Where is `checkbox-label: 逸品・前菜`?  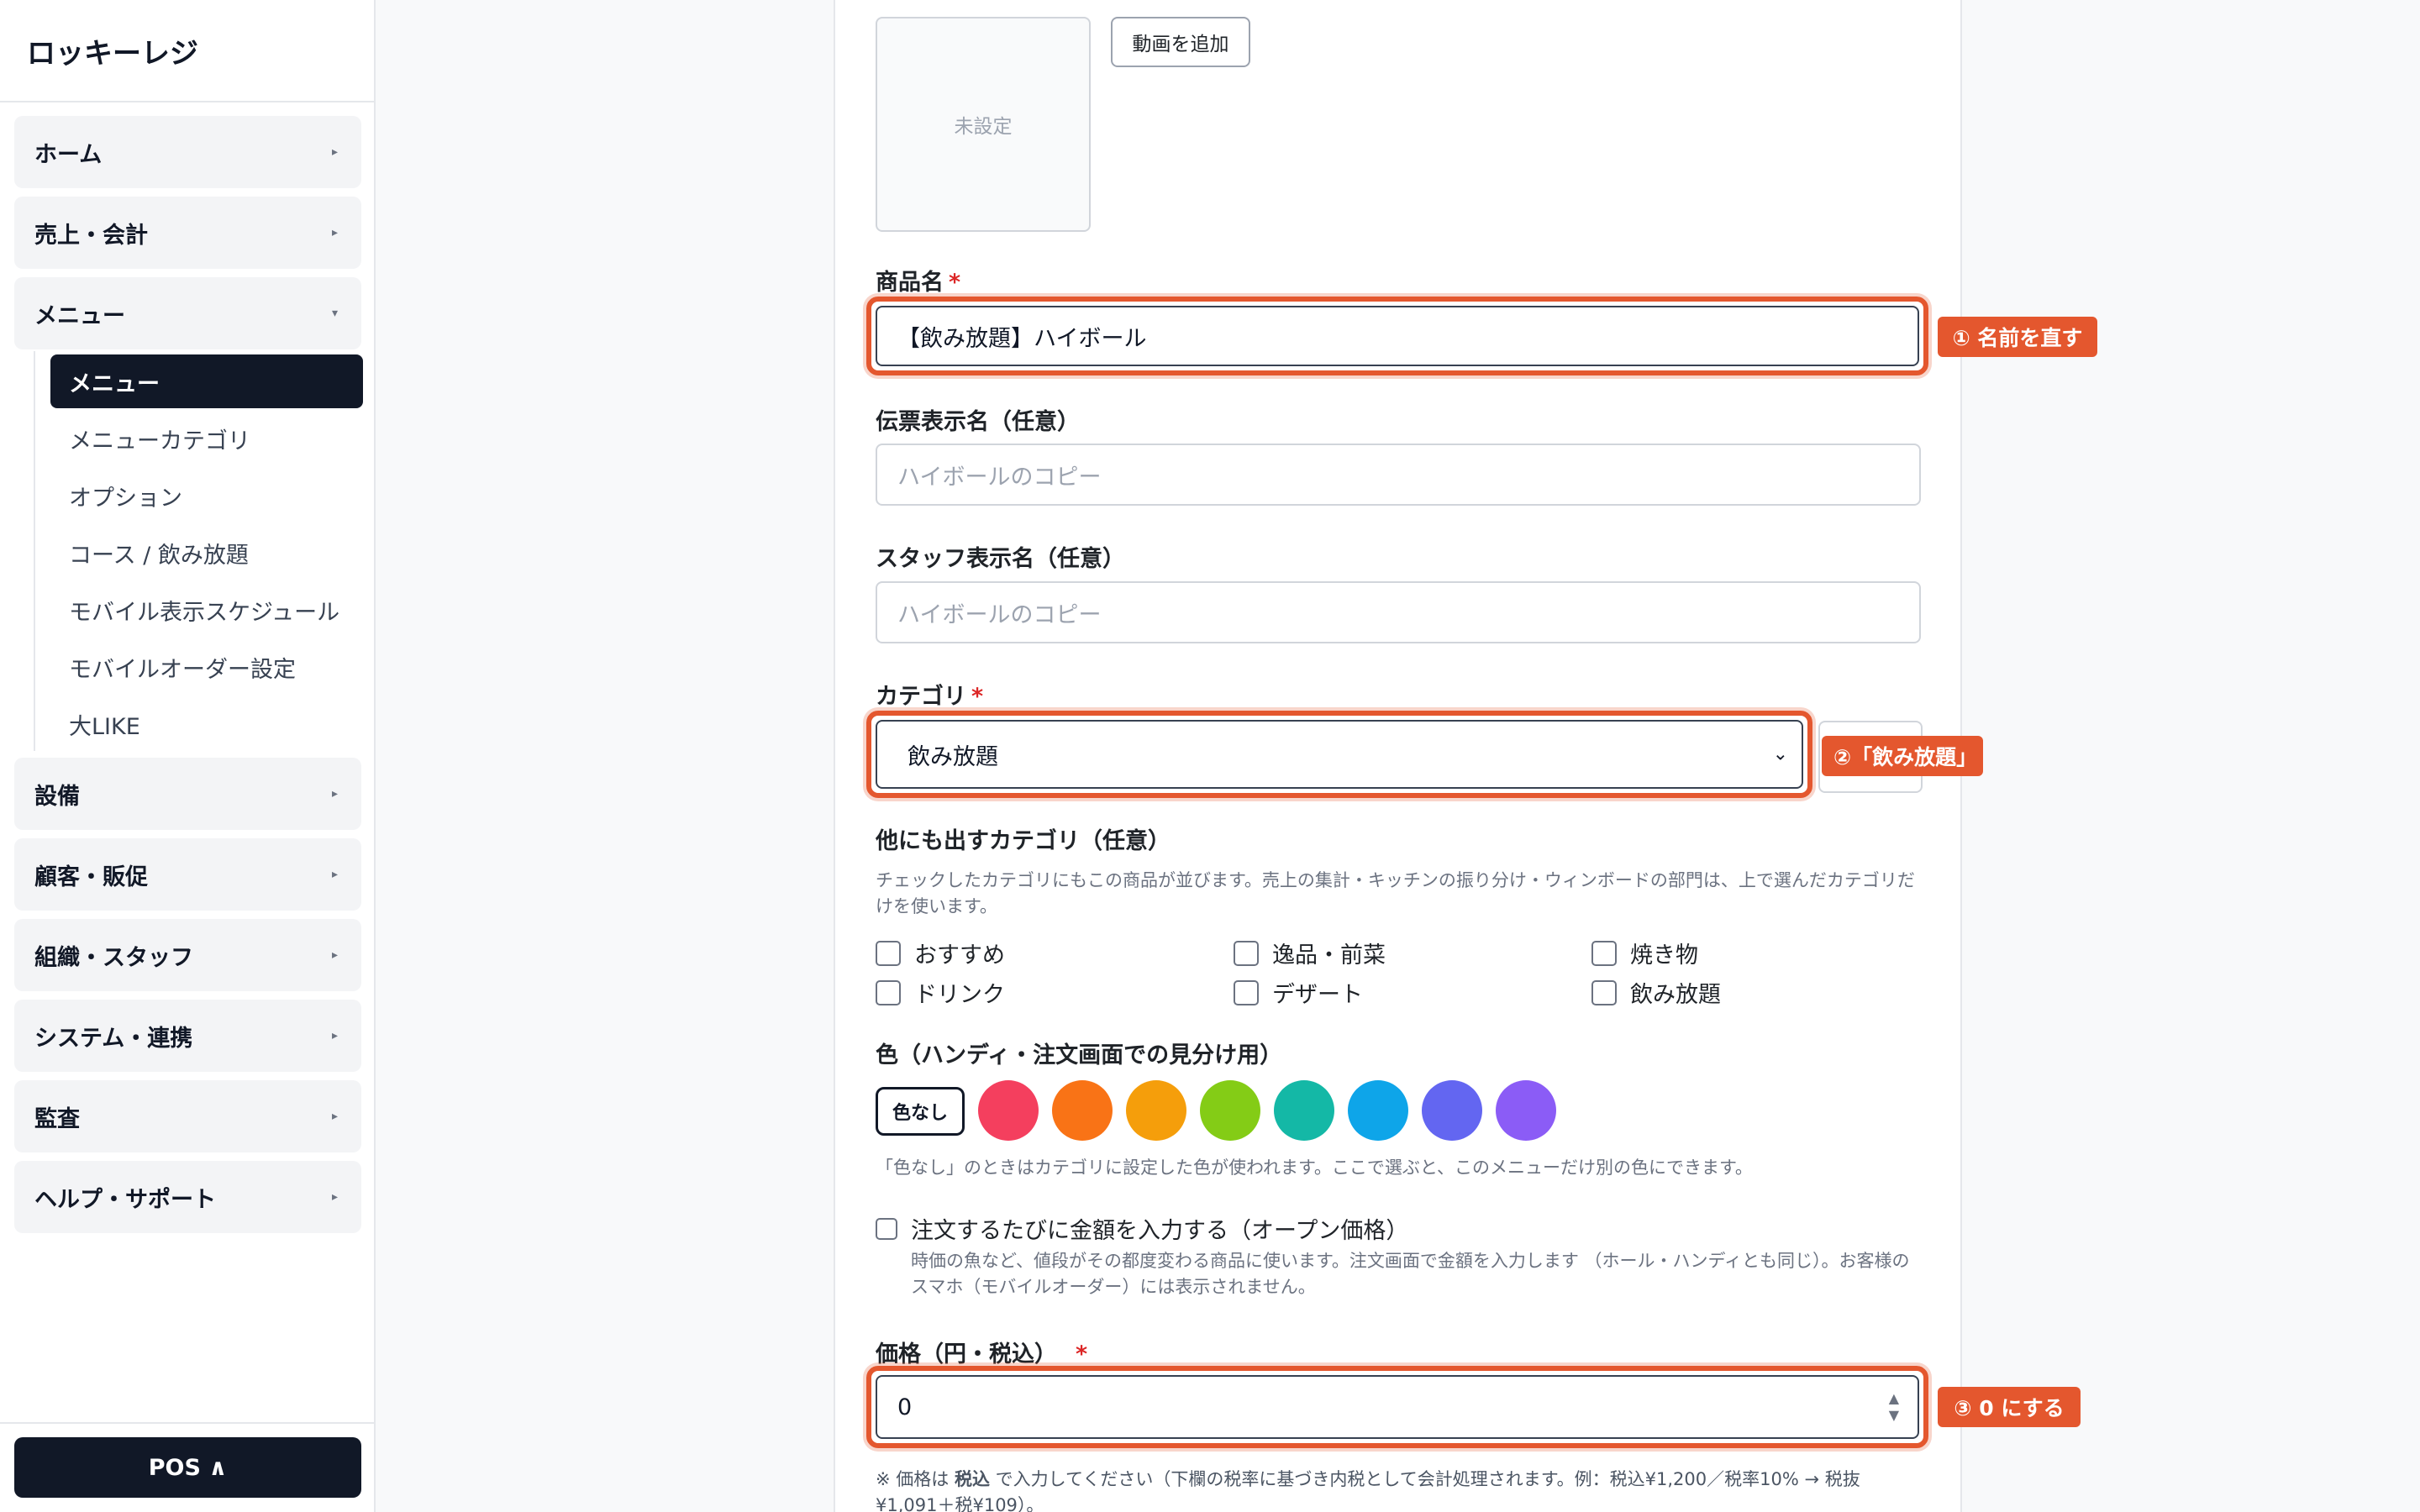 checkbox-label: 逸品・前菜 is located at coordinates (1329, 955).